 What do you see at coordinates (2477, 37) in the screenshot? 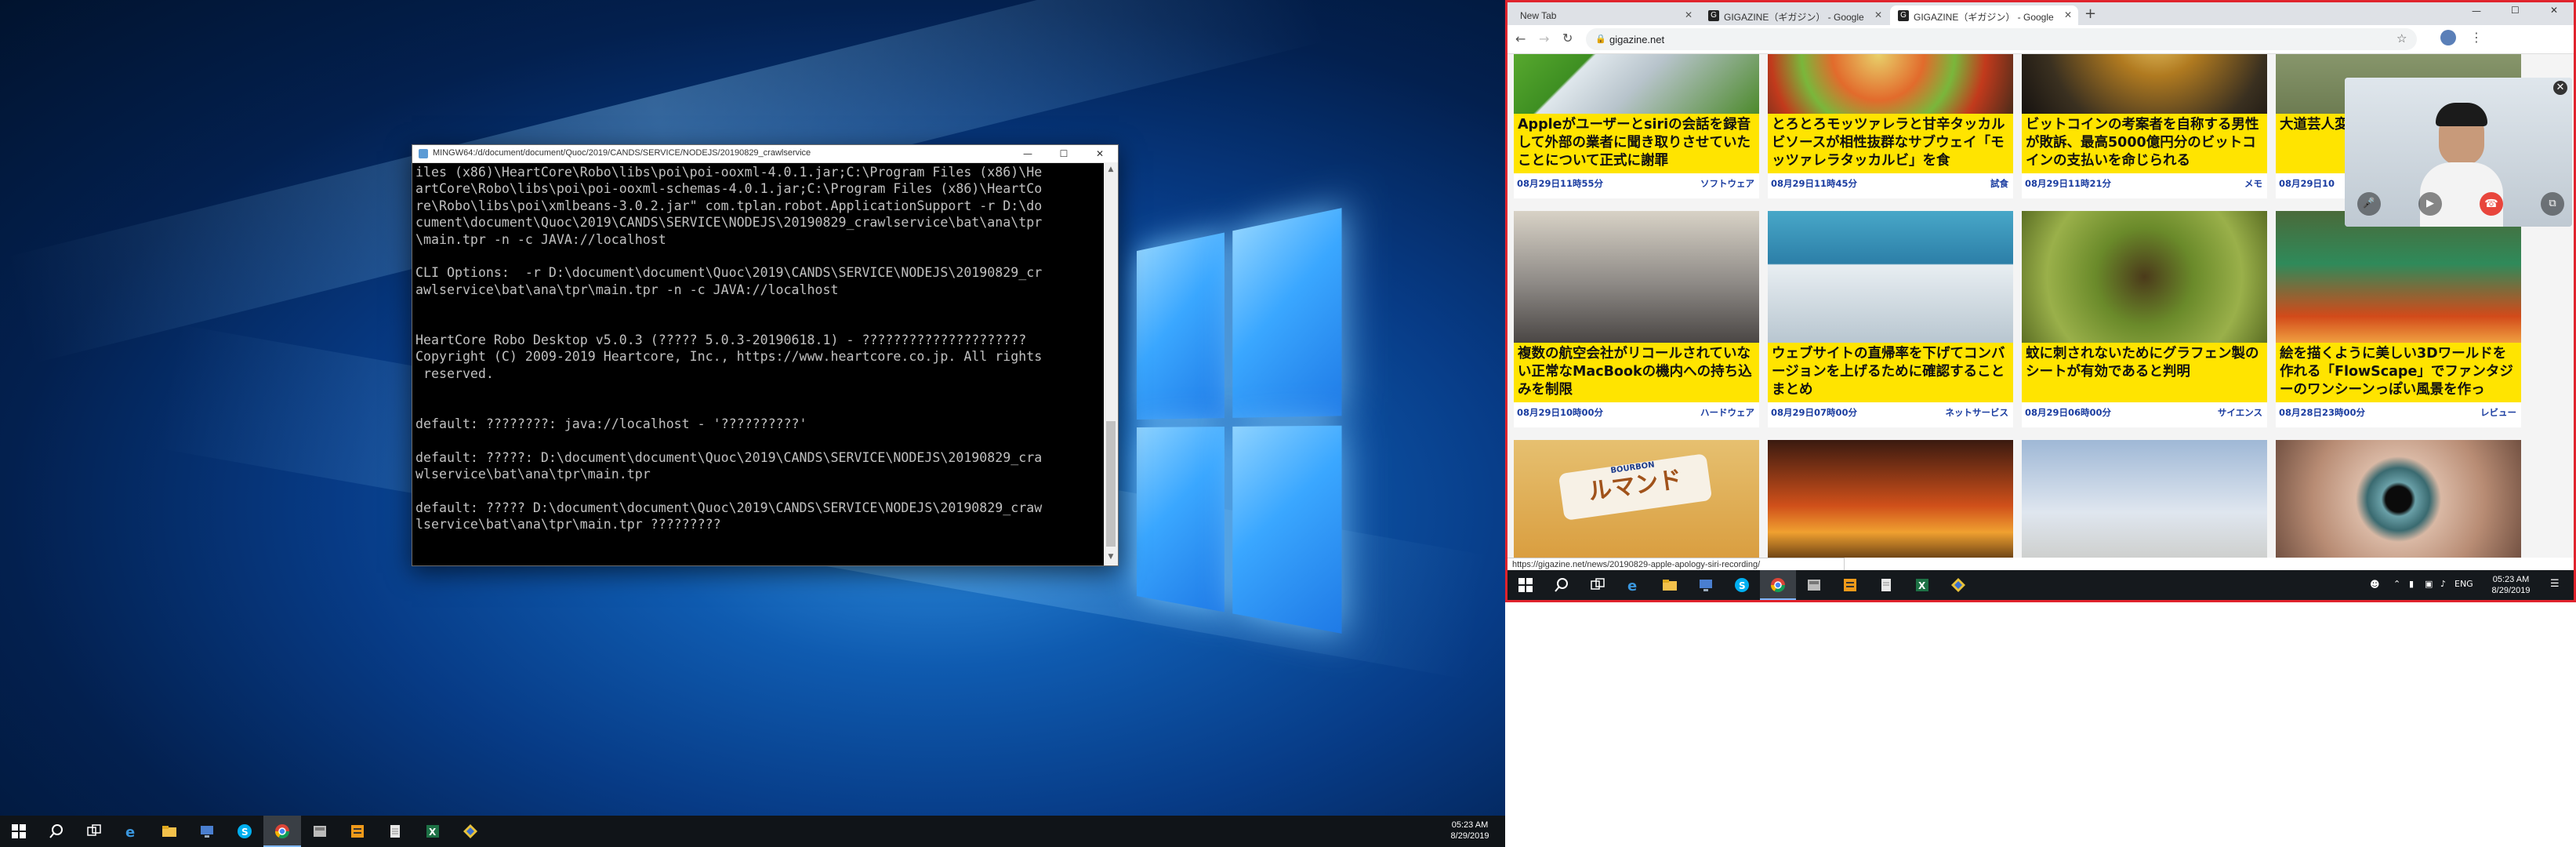
I see `menu-icon: ⋮` at bounding box center [2477, 37].